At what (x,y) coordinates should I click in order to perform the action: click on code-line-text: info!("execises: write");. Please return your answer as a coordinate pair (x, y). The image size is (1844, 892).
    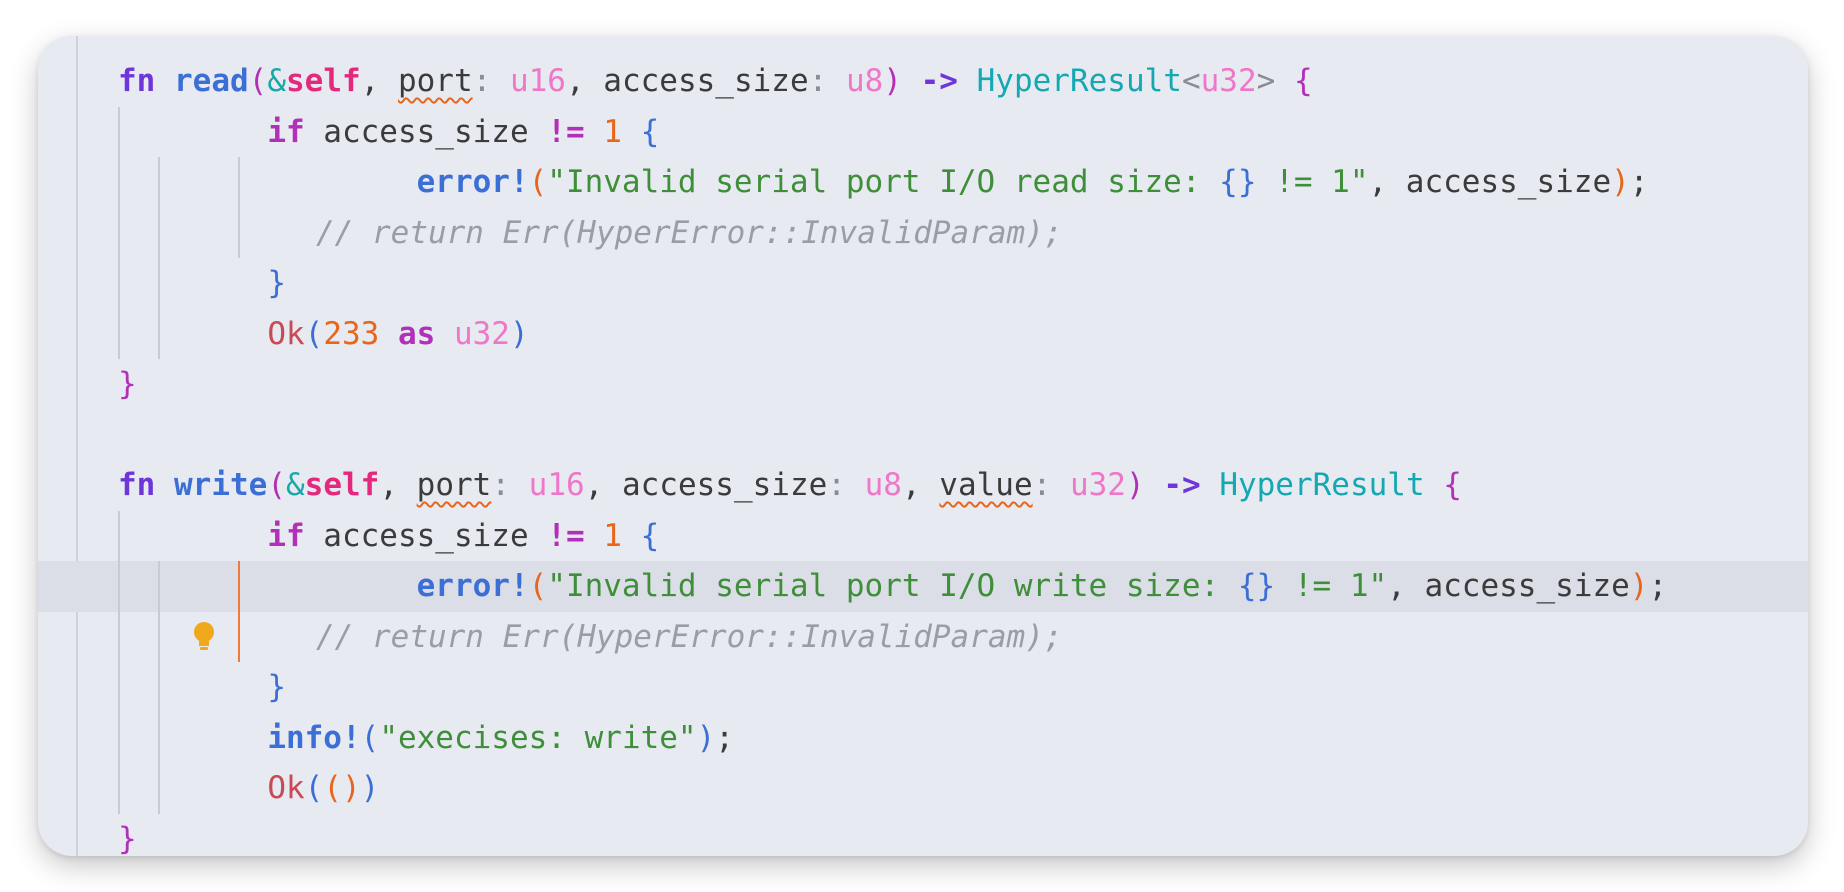
    Looking at the image, I should click on (500, 737).